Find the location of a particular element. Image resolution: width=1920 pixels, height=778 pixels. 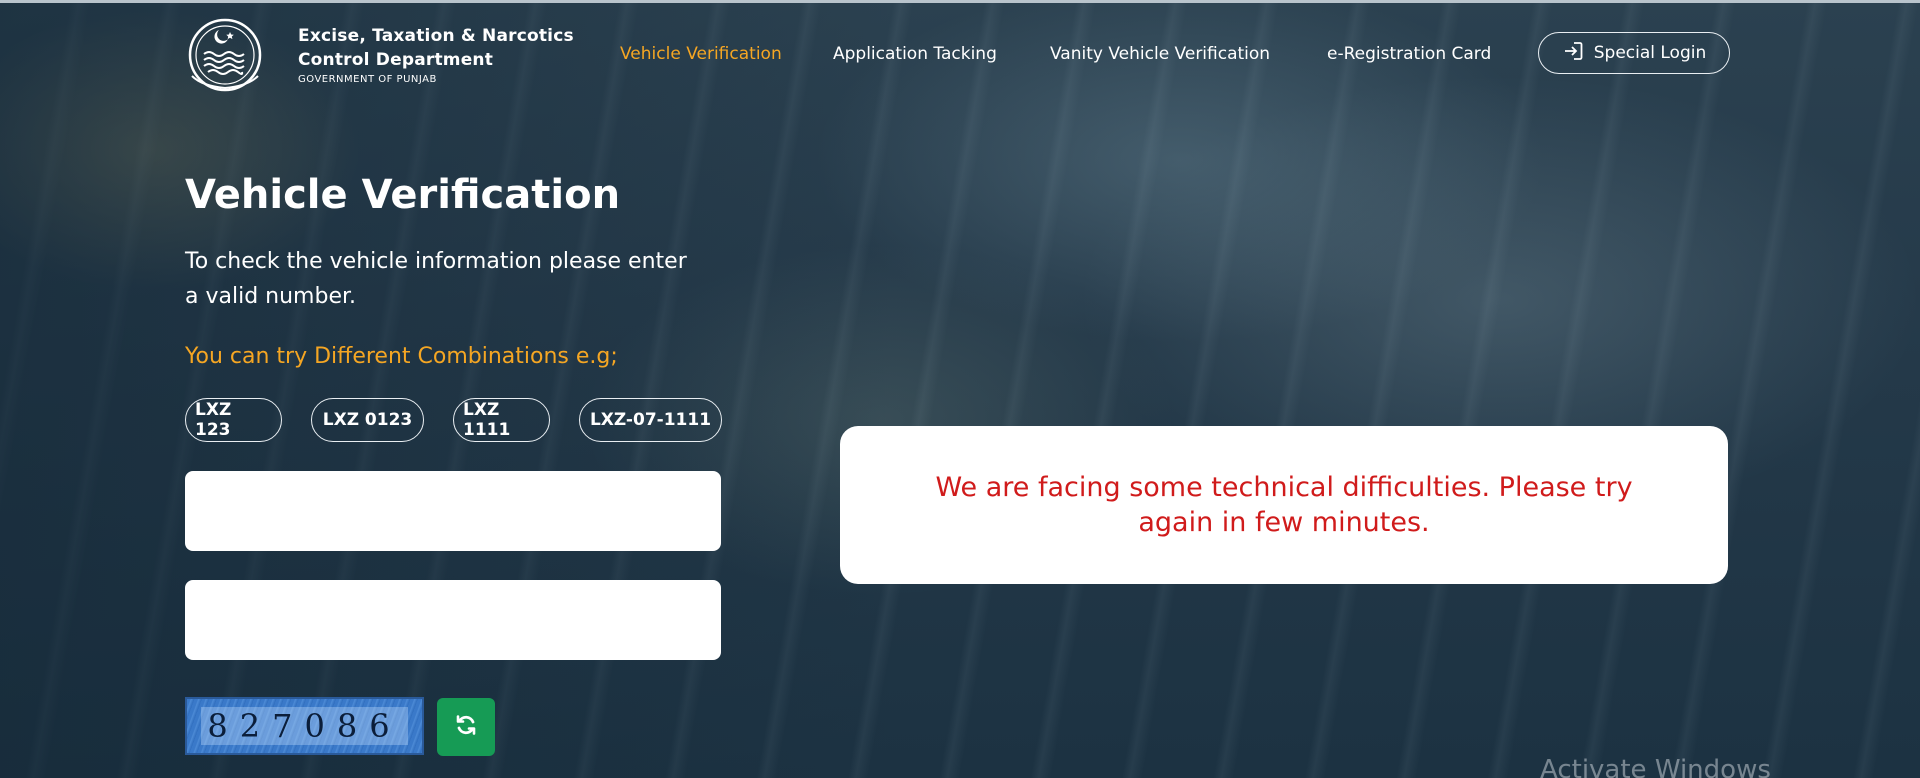

nav-application-tacking: Application Tacking is located at coordinates (915, 54).